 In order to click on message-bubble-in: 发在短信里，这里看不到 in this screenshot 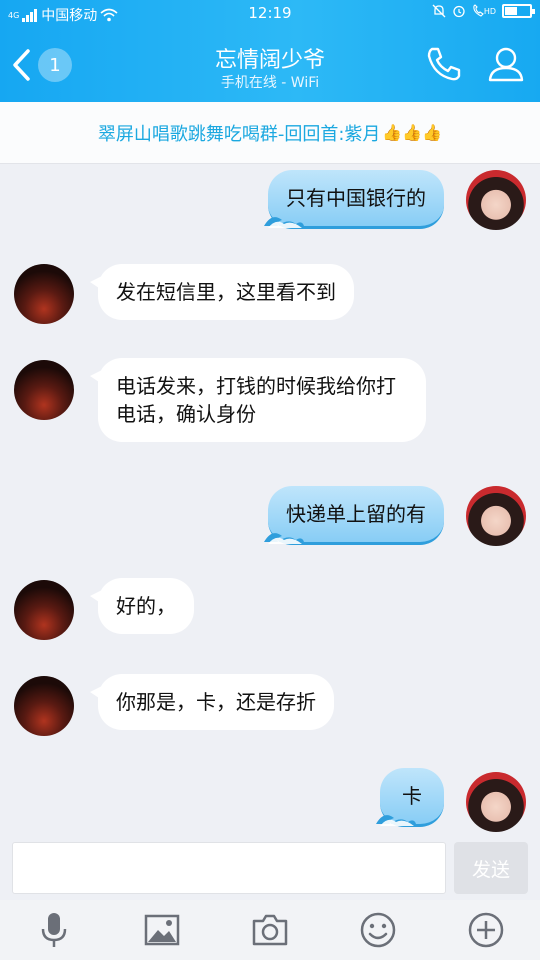, I will do `click(222, 292)`.